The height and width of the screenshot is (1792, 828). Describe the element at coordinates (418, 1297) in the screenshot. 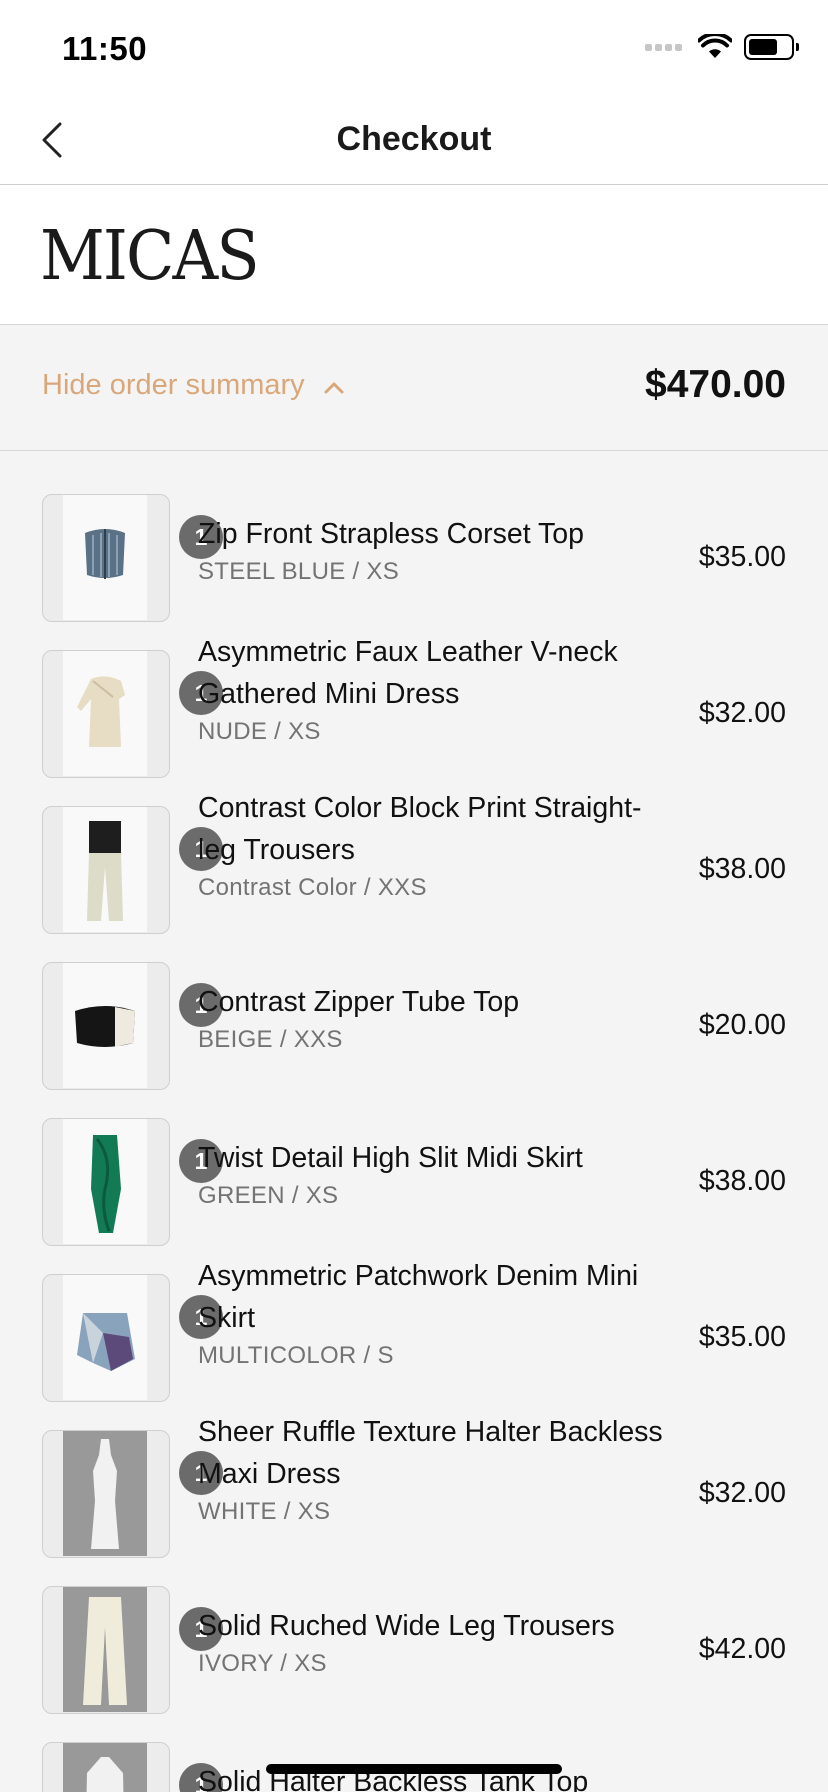

I see `item-name: Asymmetric Patchwork Denim Mini Skirt` at that location.